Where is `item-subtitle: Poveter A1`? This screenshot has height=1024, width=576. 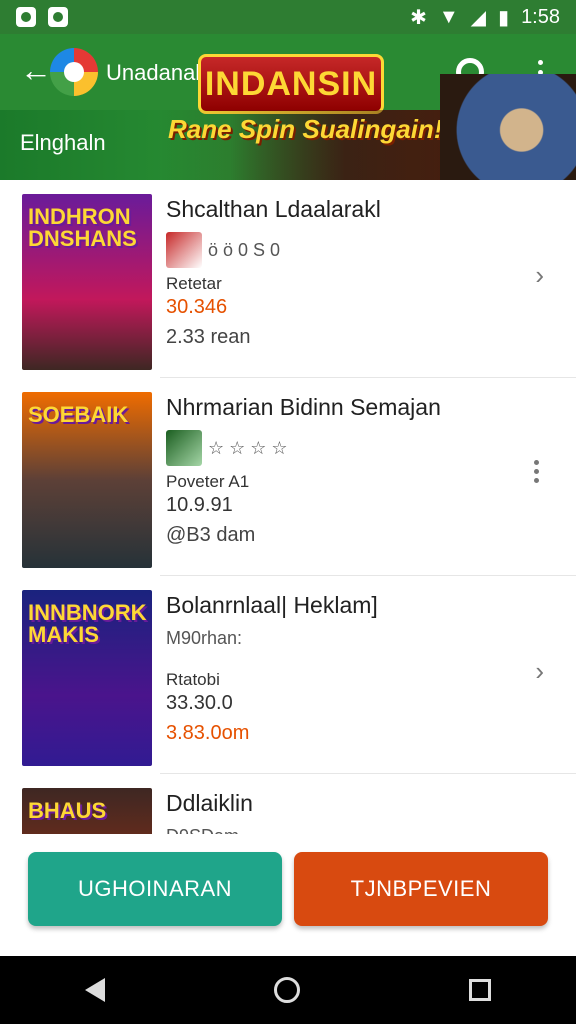
item-subtitle: Poveter A1 is located at coordinates (208, 481).